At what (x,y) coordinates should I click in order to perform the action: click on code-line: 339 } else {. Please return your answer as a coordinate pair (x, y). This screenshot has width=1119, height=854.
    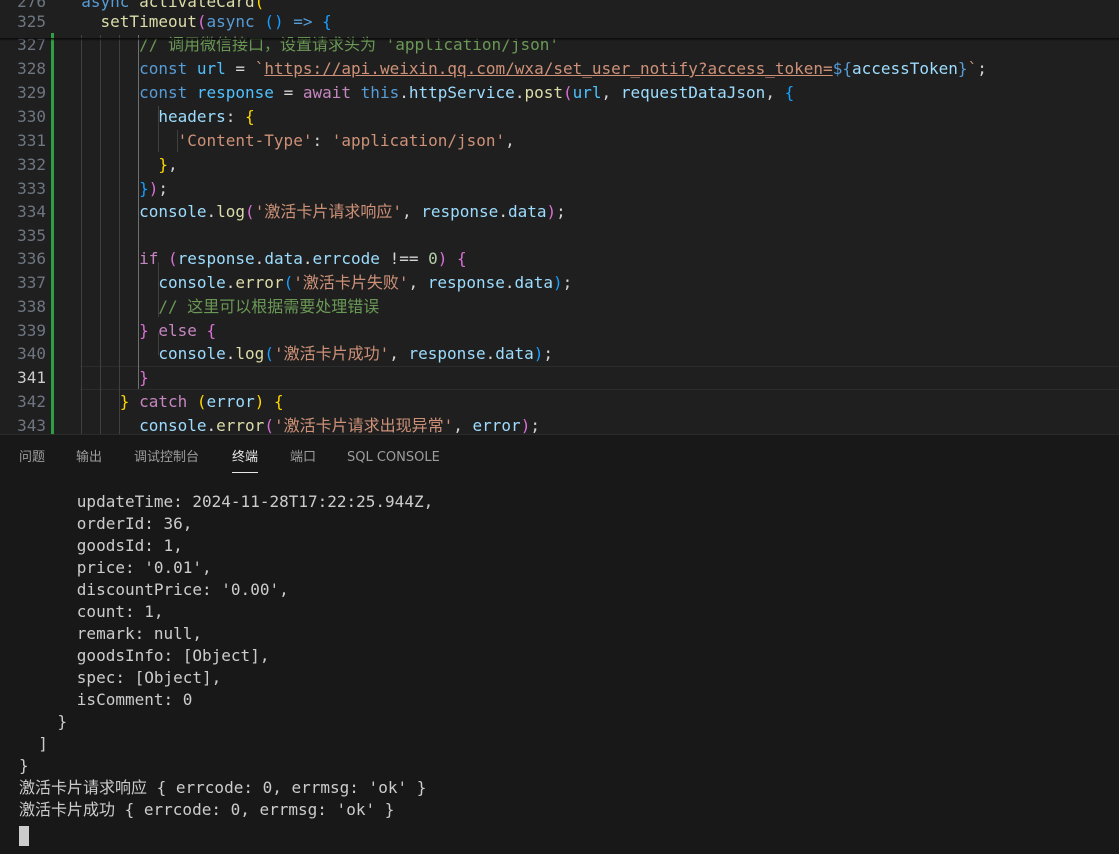
    Looking at the image, I should click on (559, 331).